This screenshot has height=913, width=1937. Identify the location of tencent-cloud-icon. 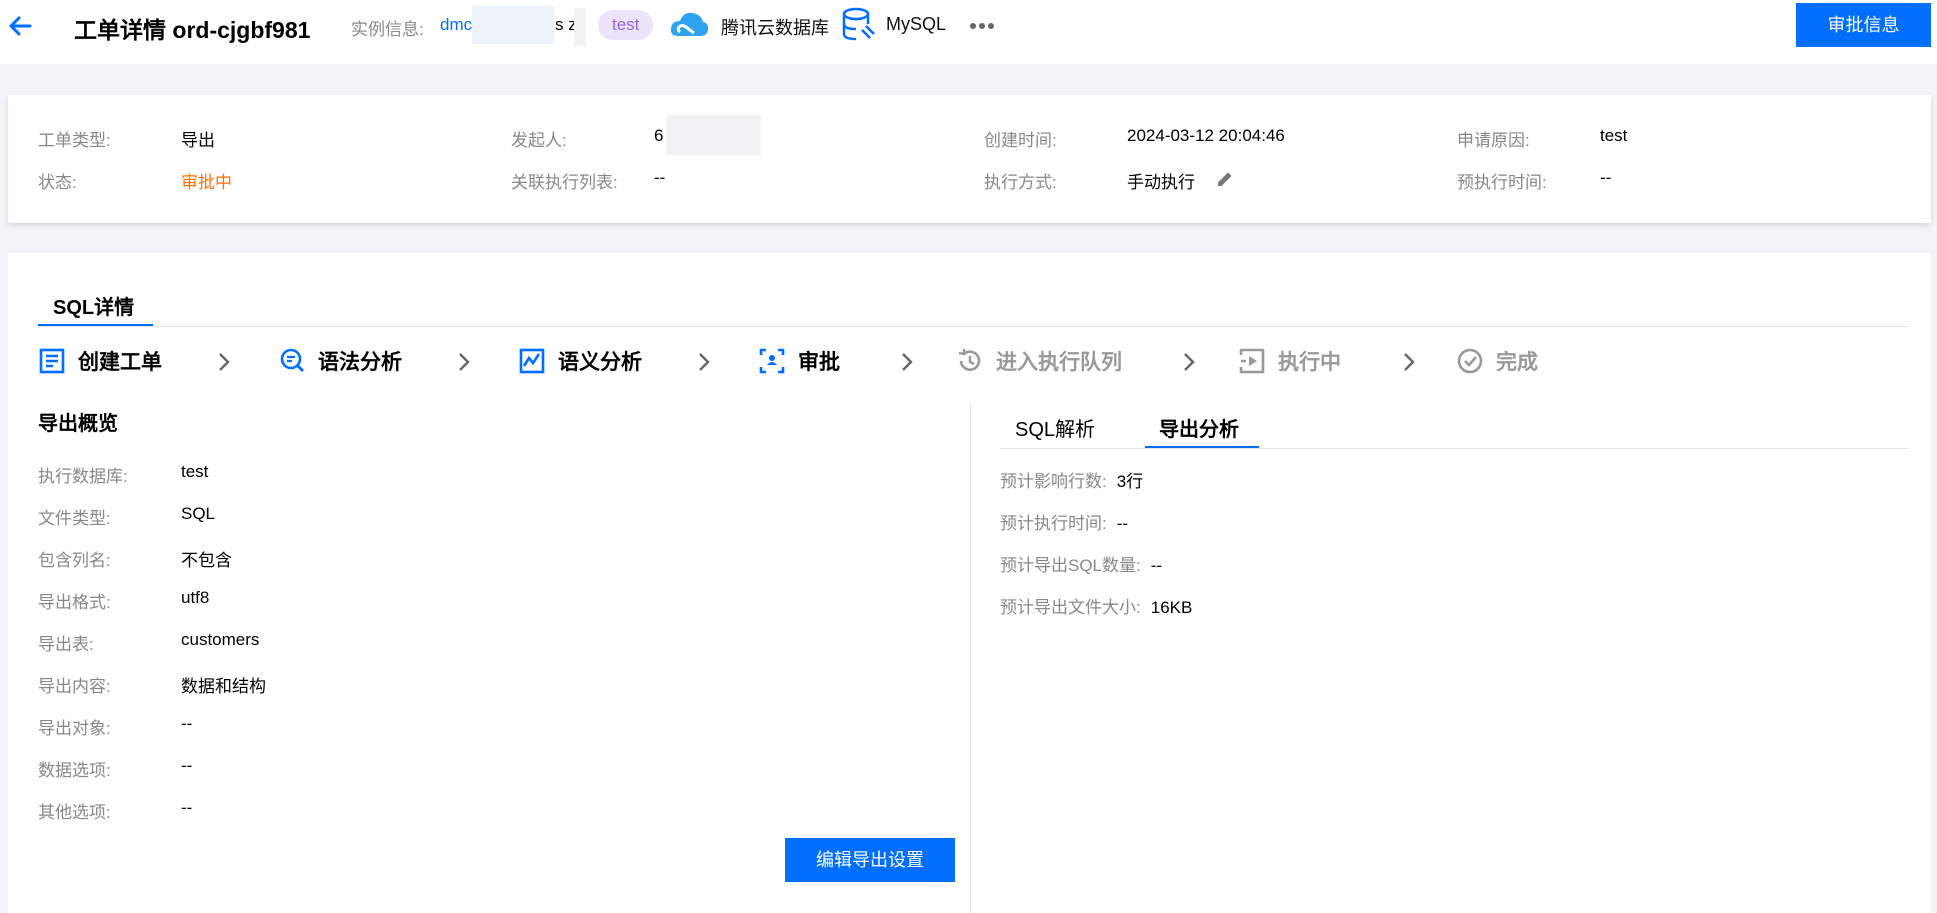
(689, 24).